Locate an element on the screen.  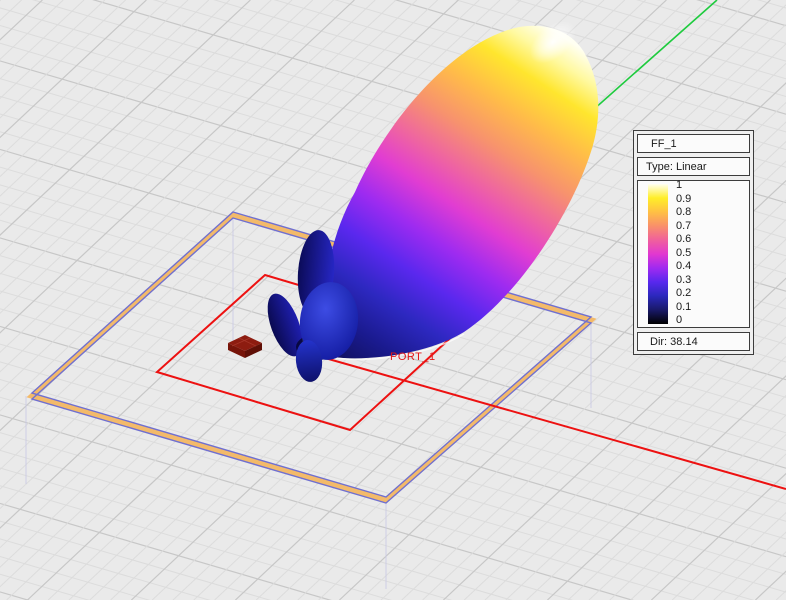
colorbar-ticks: 1 0.9 0.8 0.7 0.6 0.5 0.4 0.3 0.2 0.1 0 is located at coordinates (683, 253).